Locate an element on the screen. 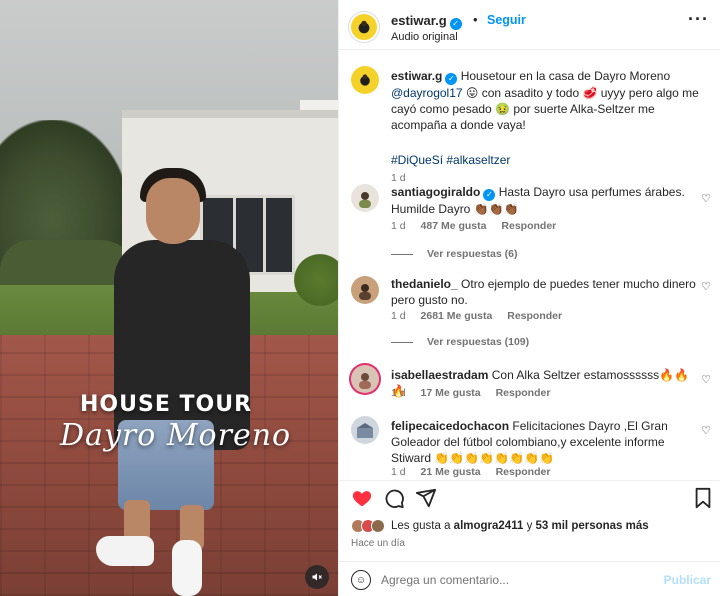  share-icon is located at coordinates (426, 498).